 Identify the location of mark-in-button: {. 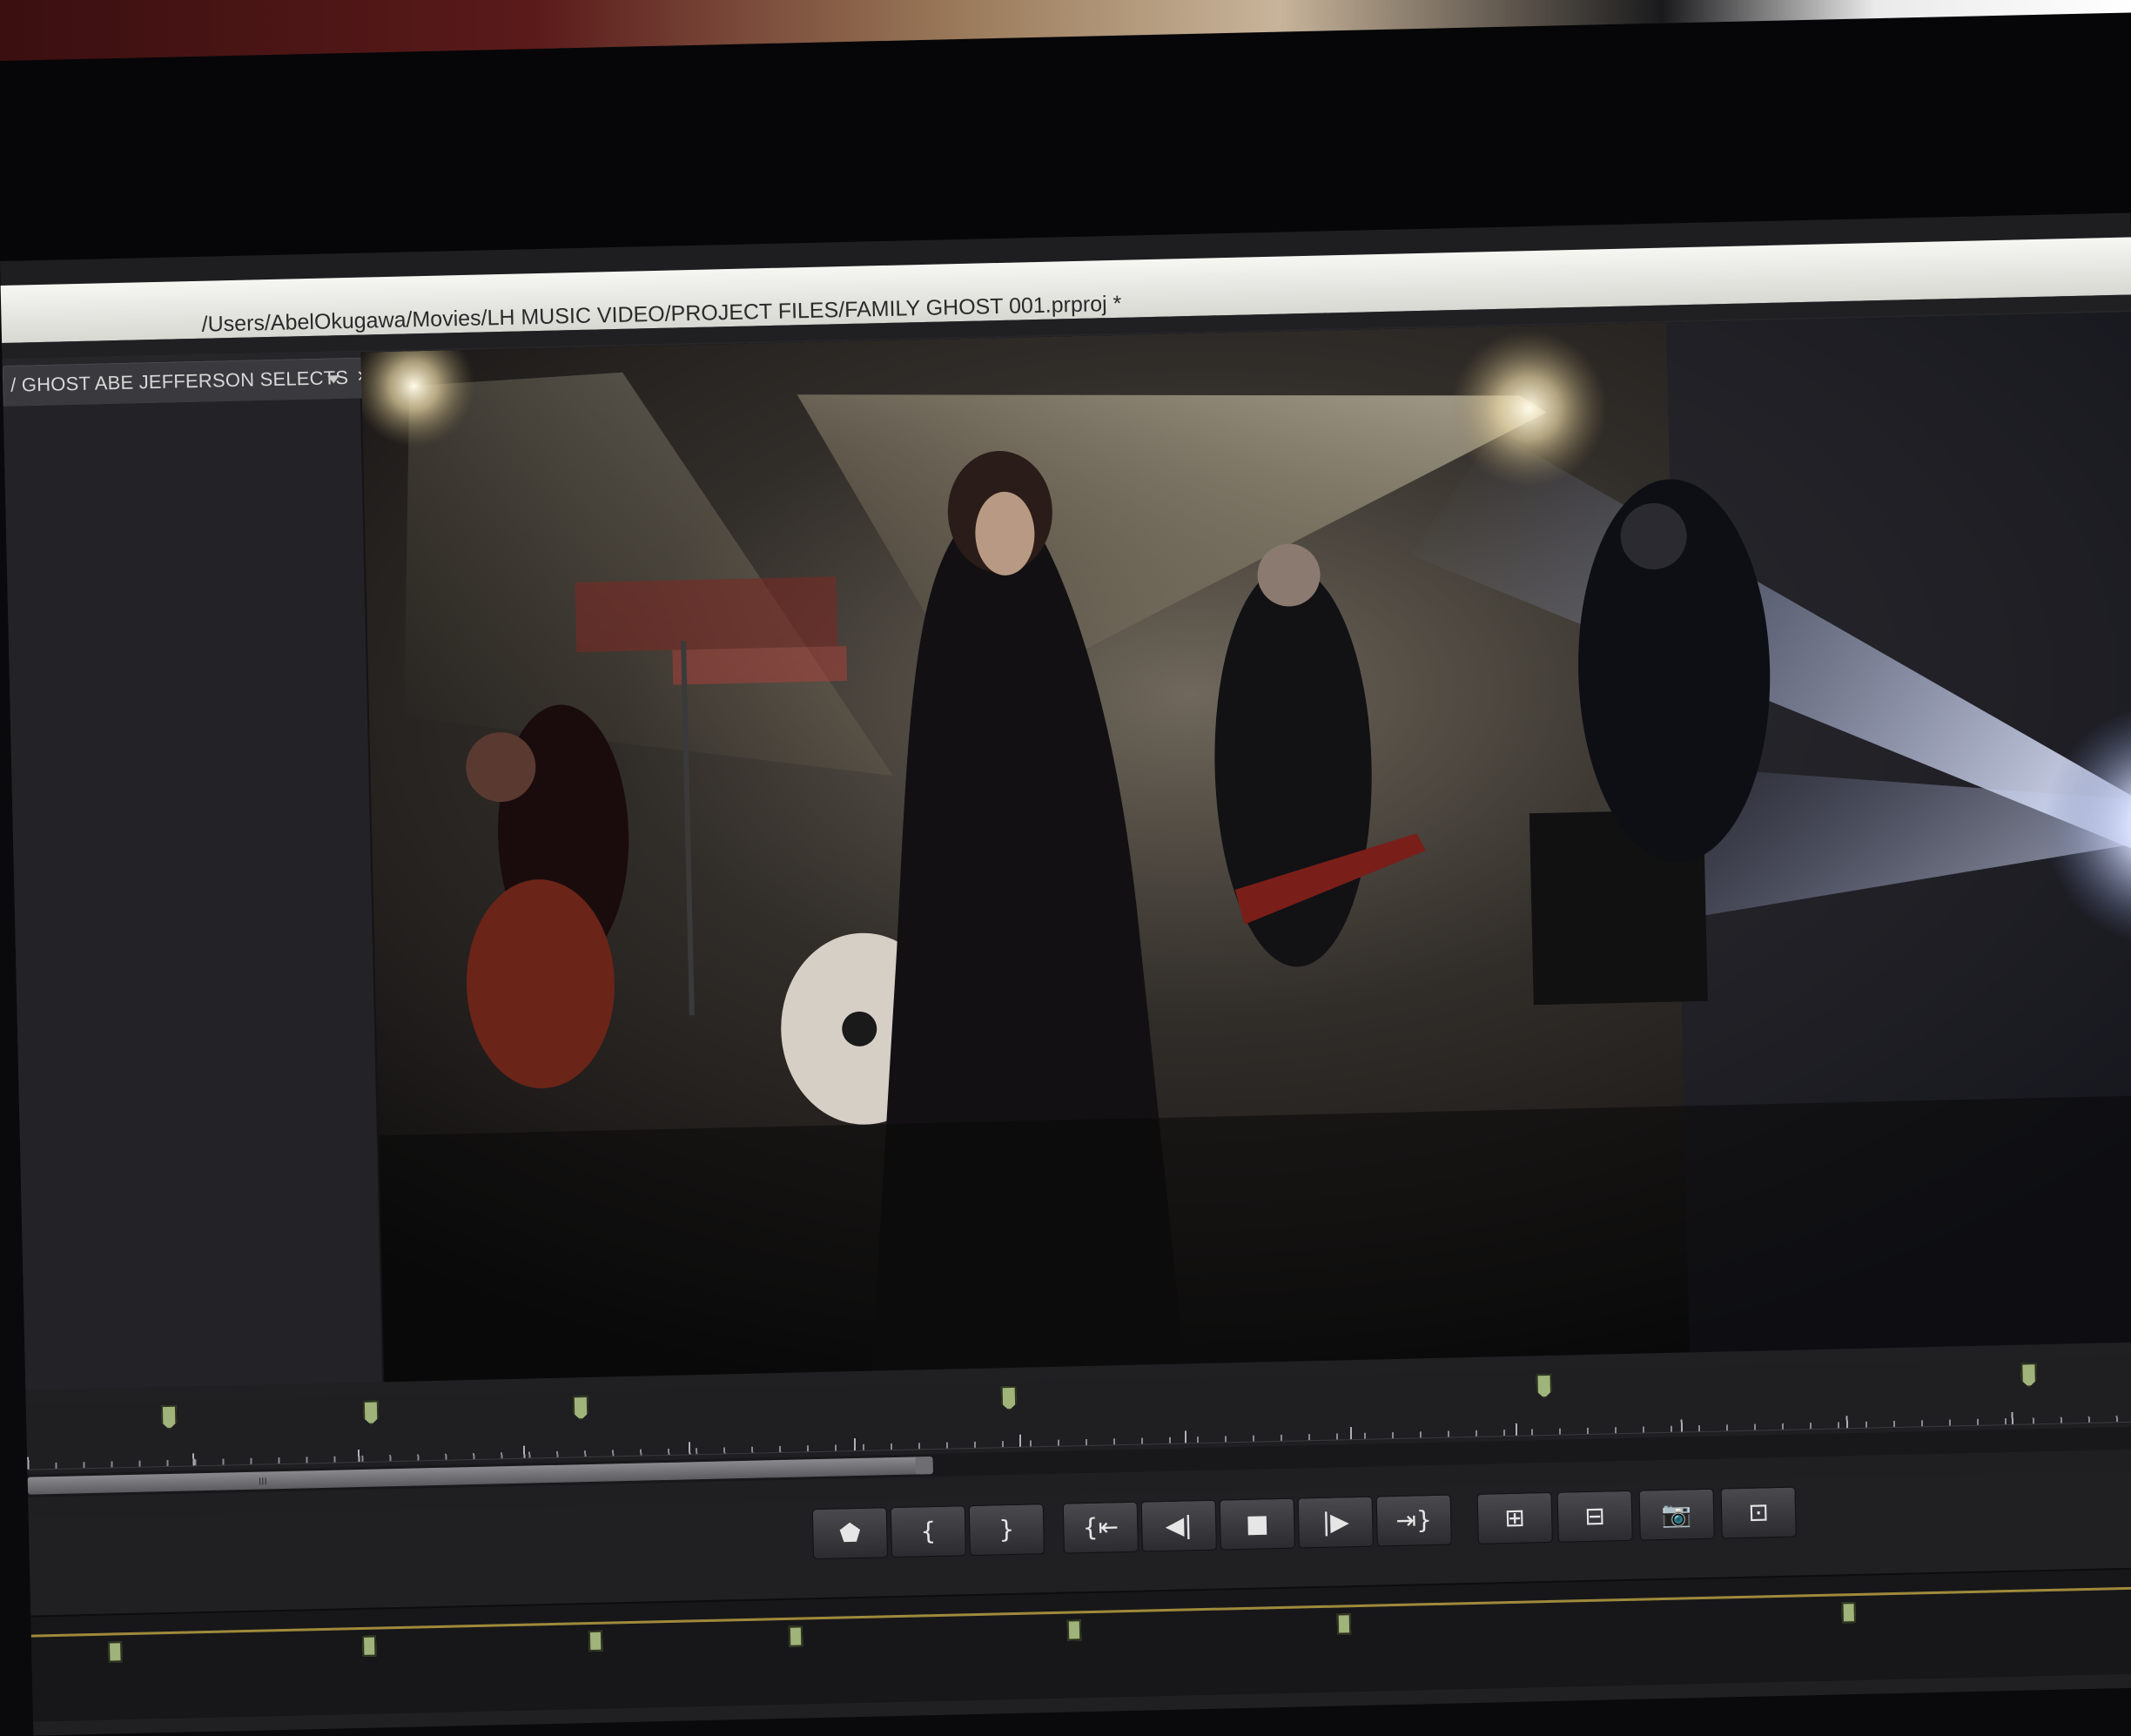
(928, 1531).